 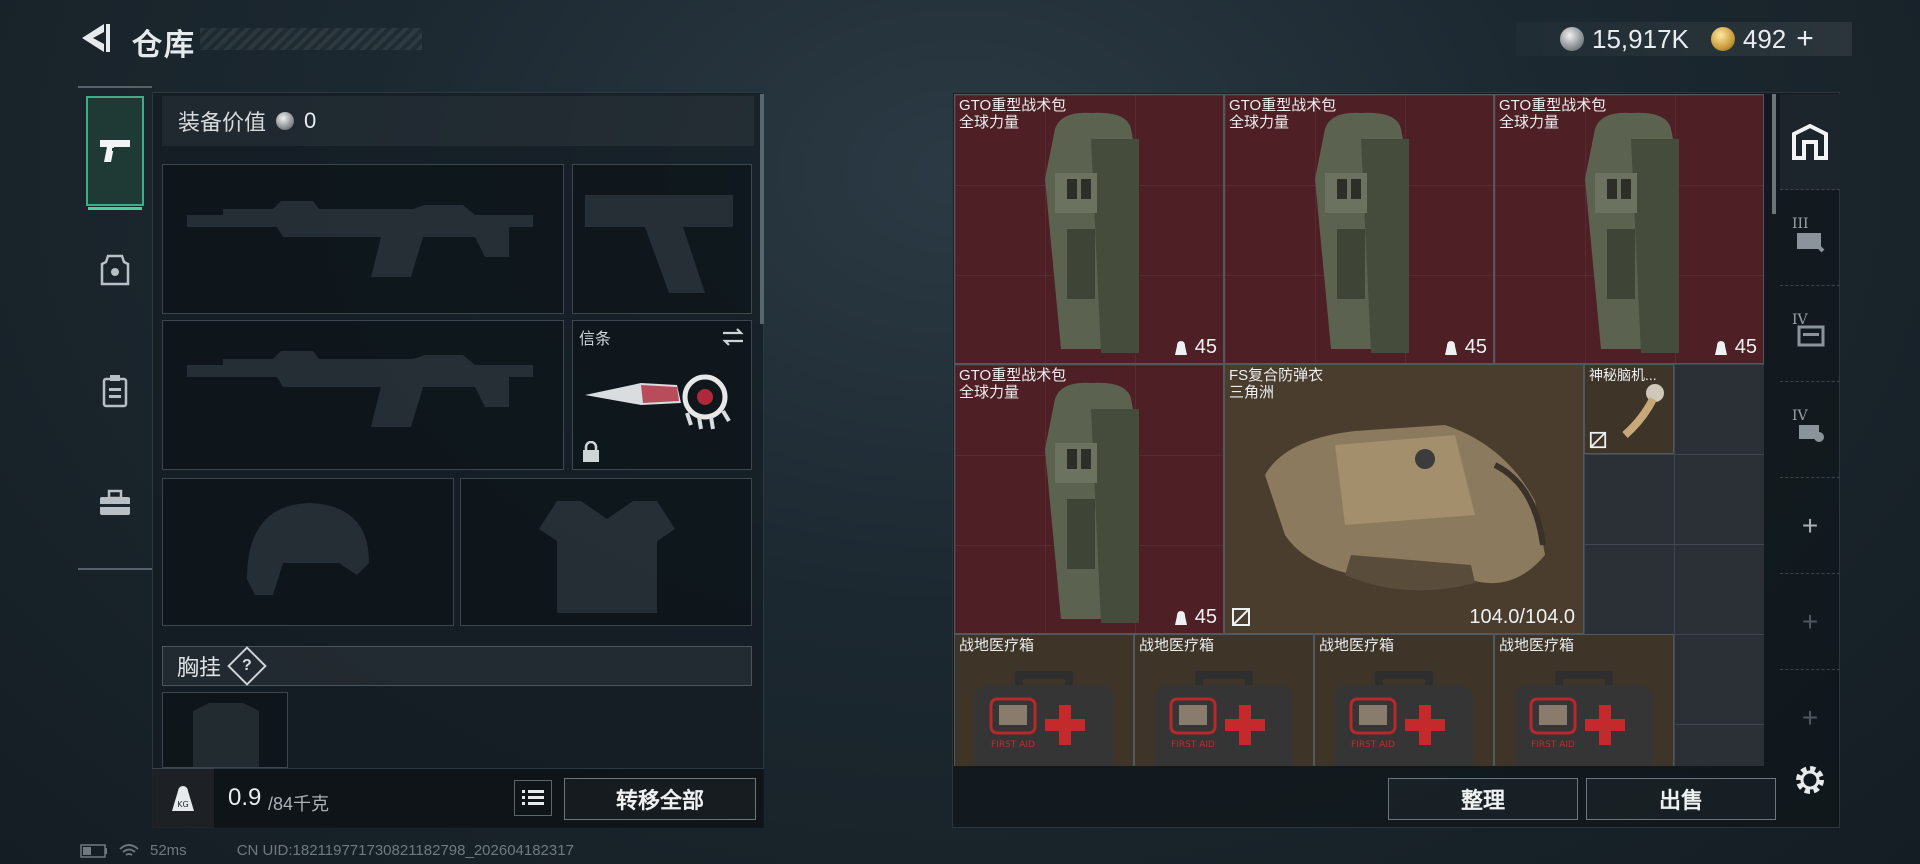 What do you see at coordinates (1405, 508) in the screenshot?
I see `body-armor-icon` at bounding box center [1405, 508].